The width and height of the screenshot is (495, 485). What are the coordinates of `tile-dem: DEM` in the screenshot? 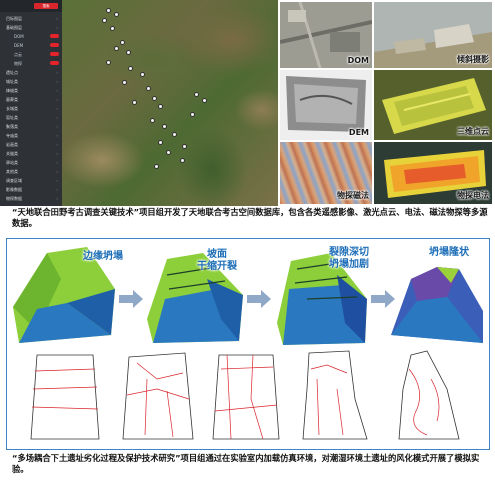 It's located at (326, 105).